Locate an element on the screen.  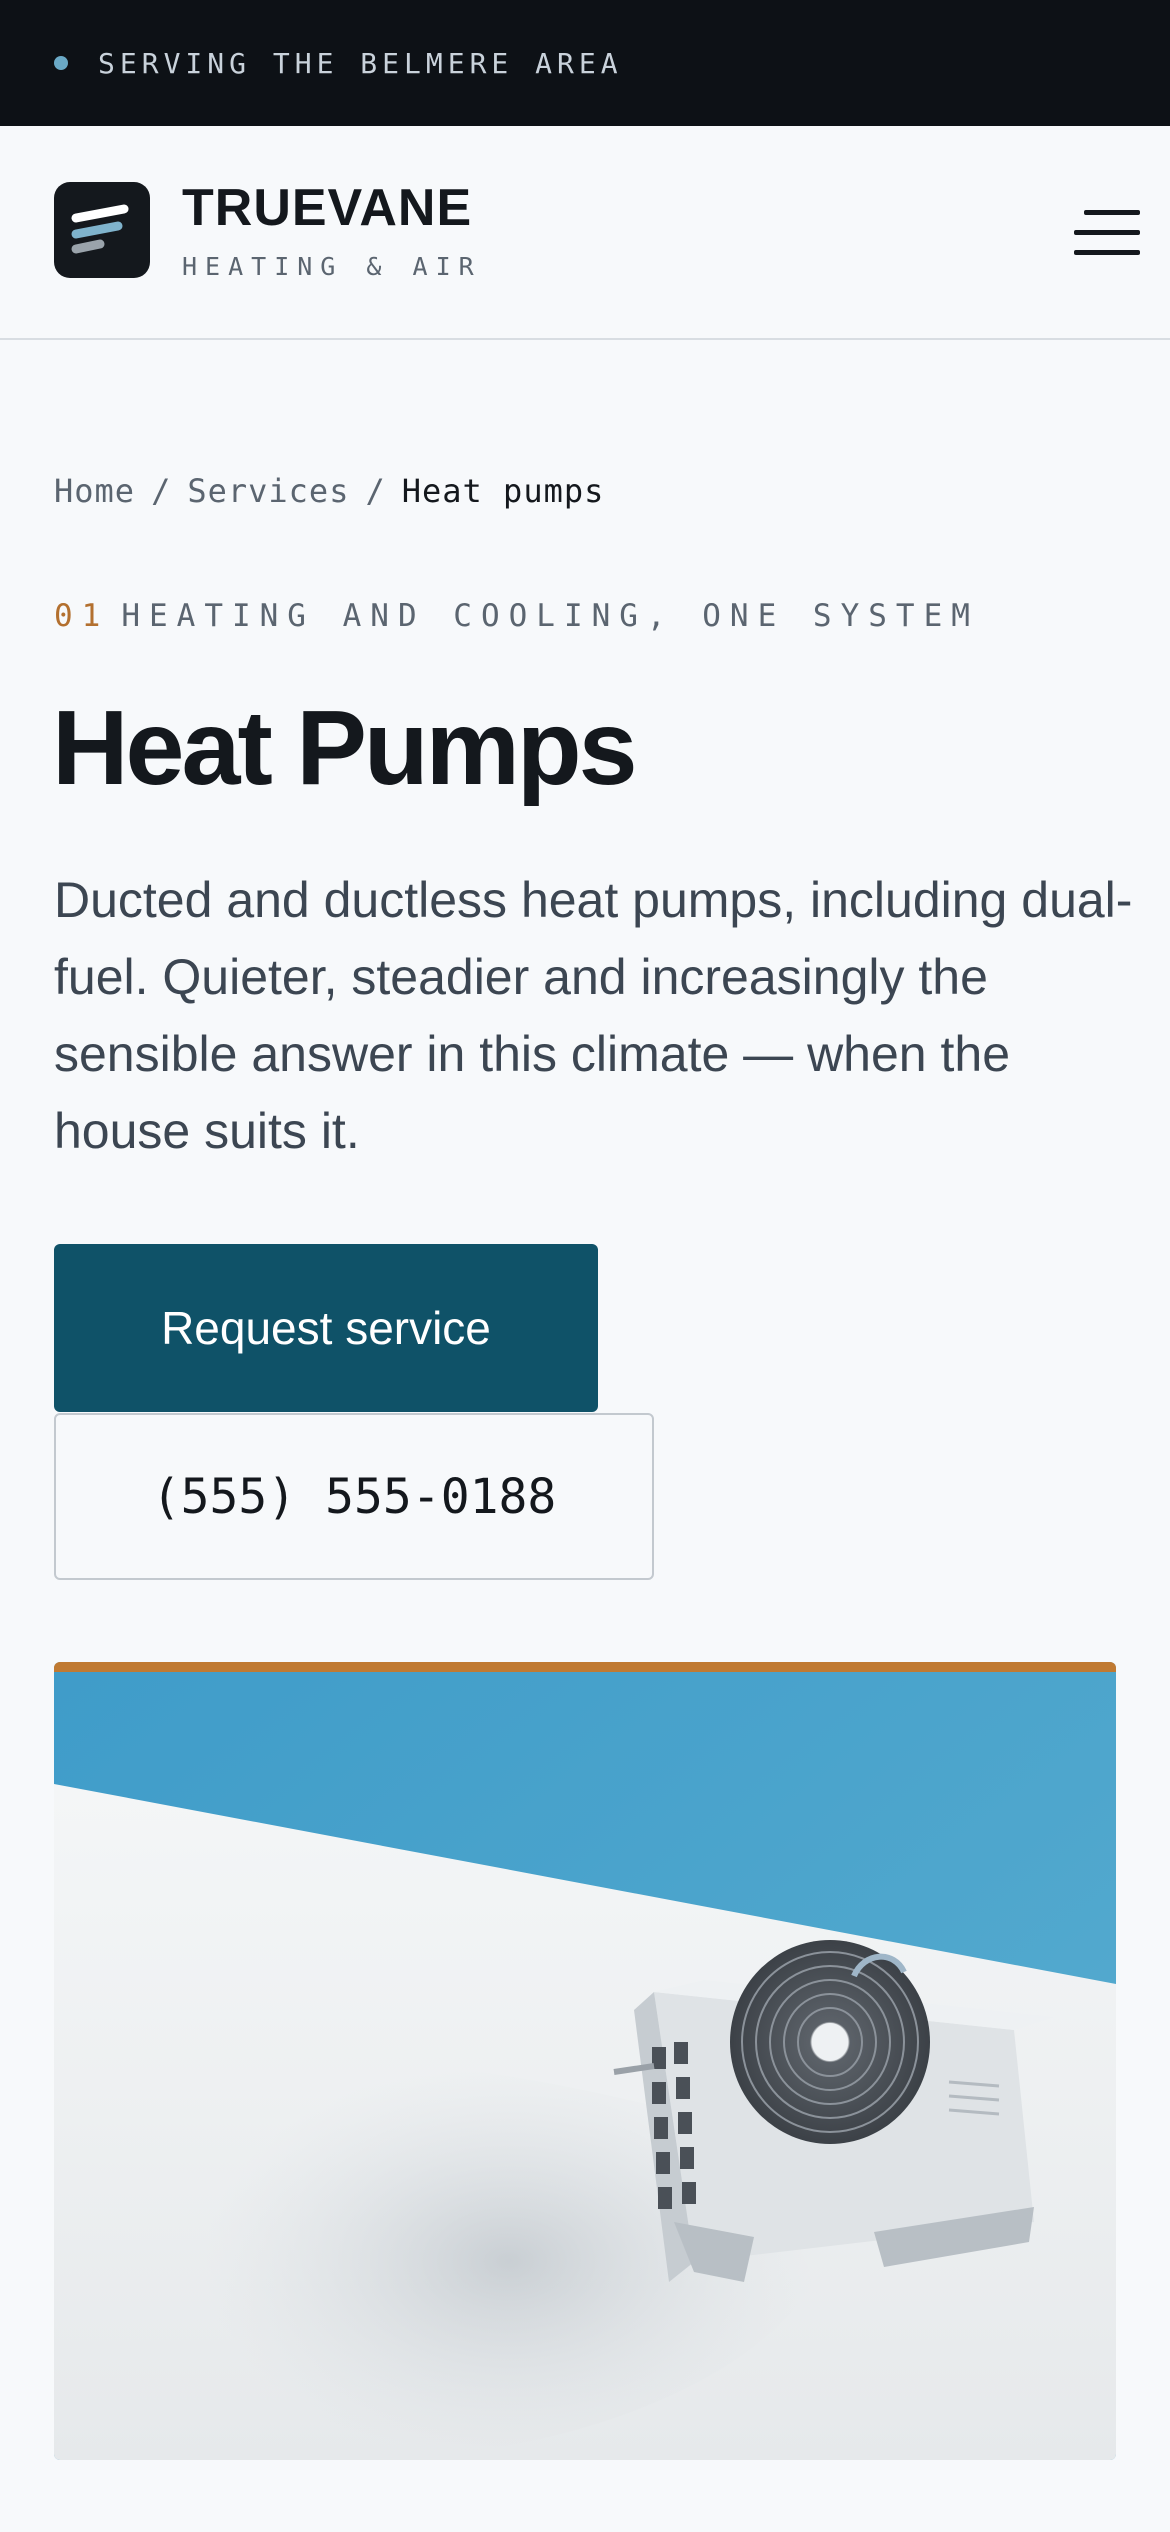
section-eyebrow: 01 HEATING AND COOLING, ONE SYSTEM is located at coordinates (516, 616).